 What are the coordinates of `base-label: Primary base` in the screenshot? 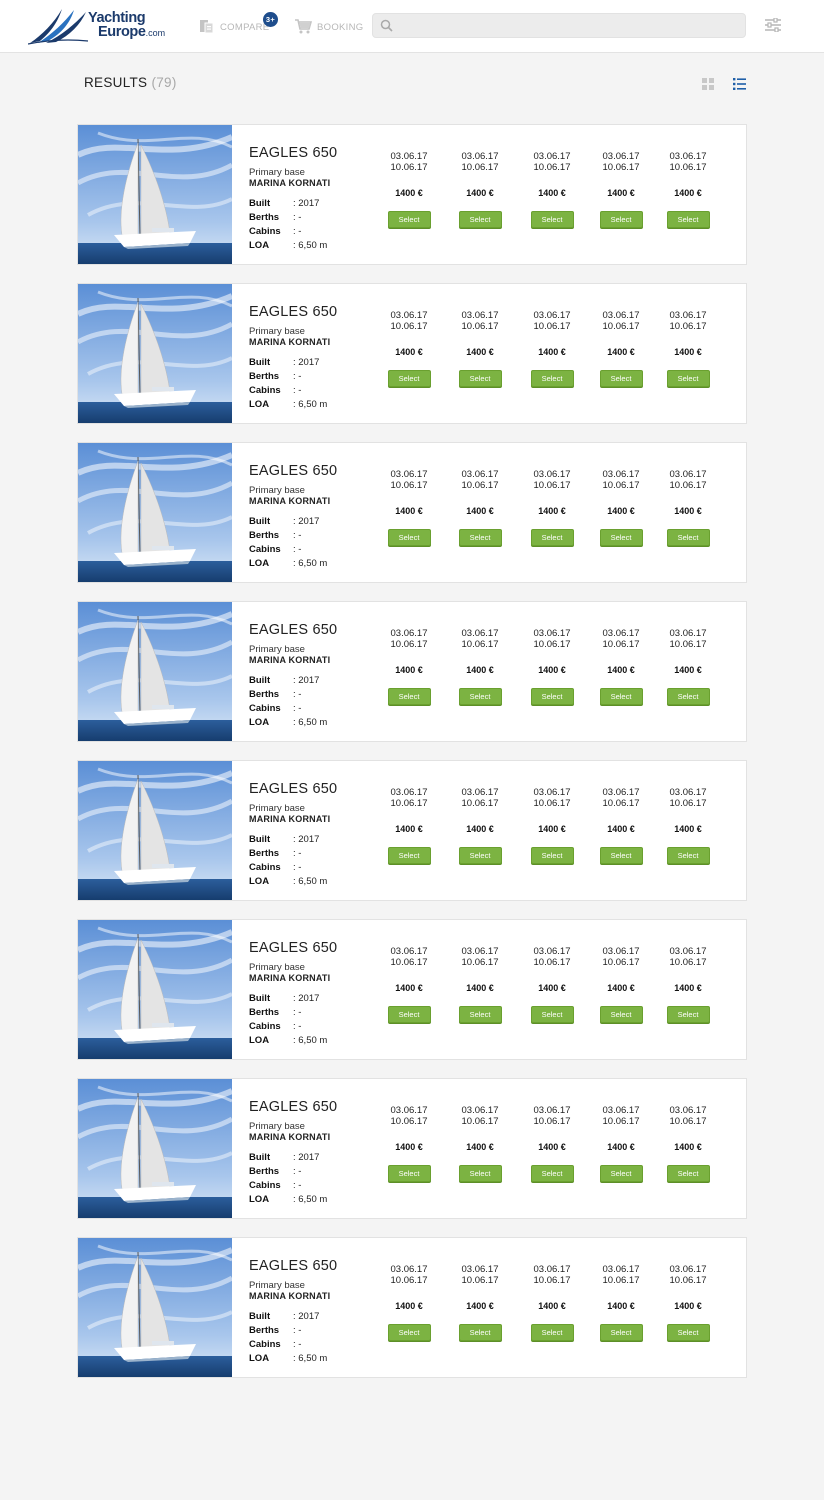 It's located at (277, 331).